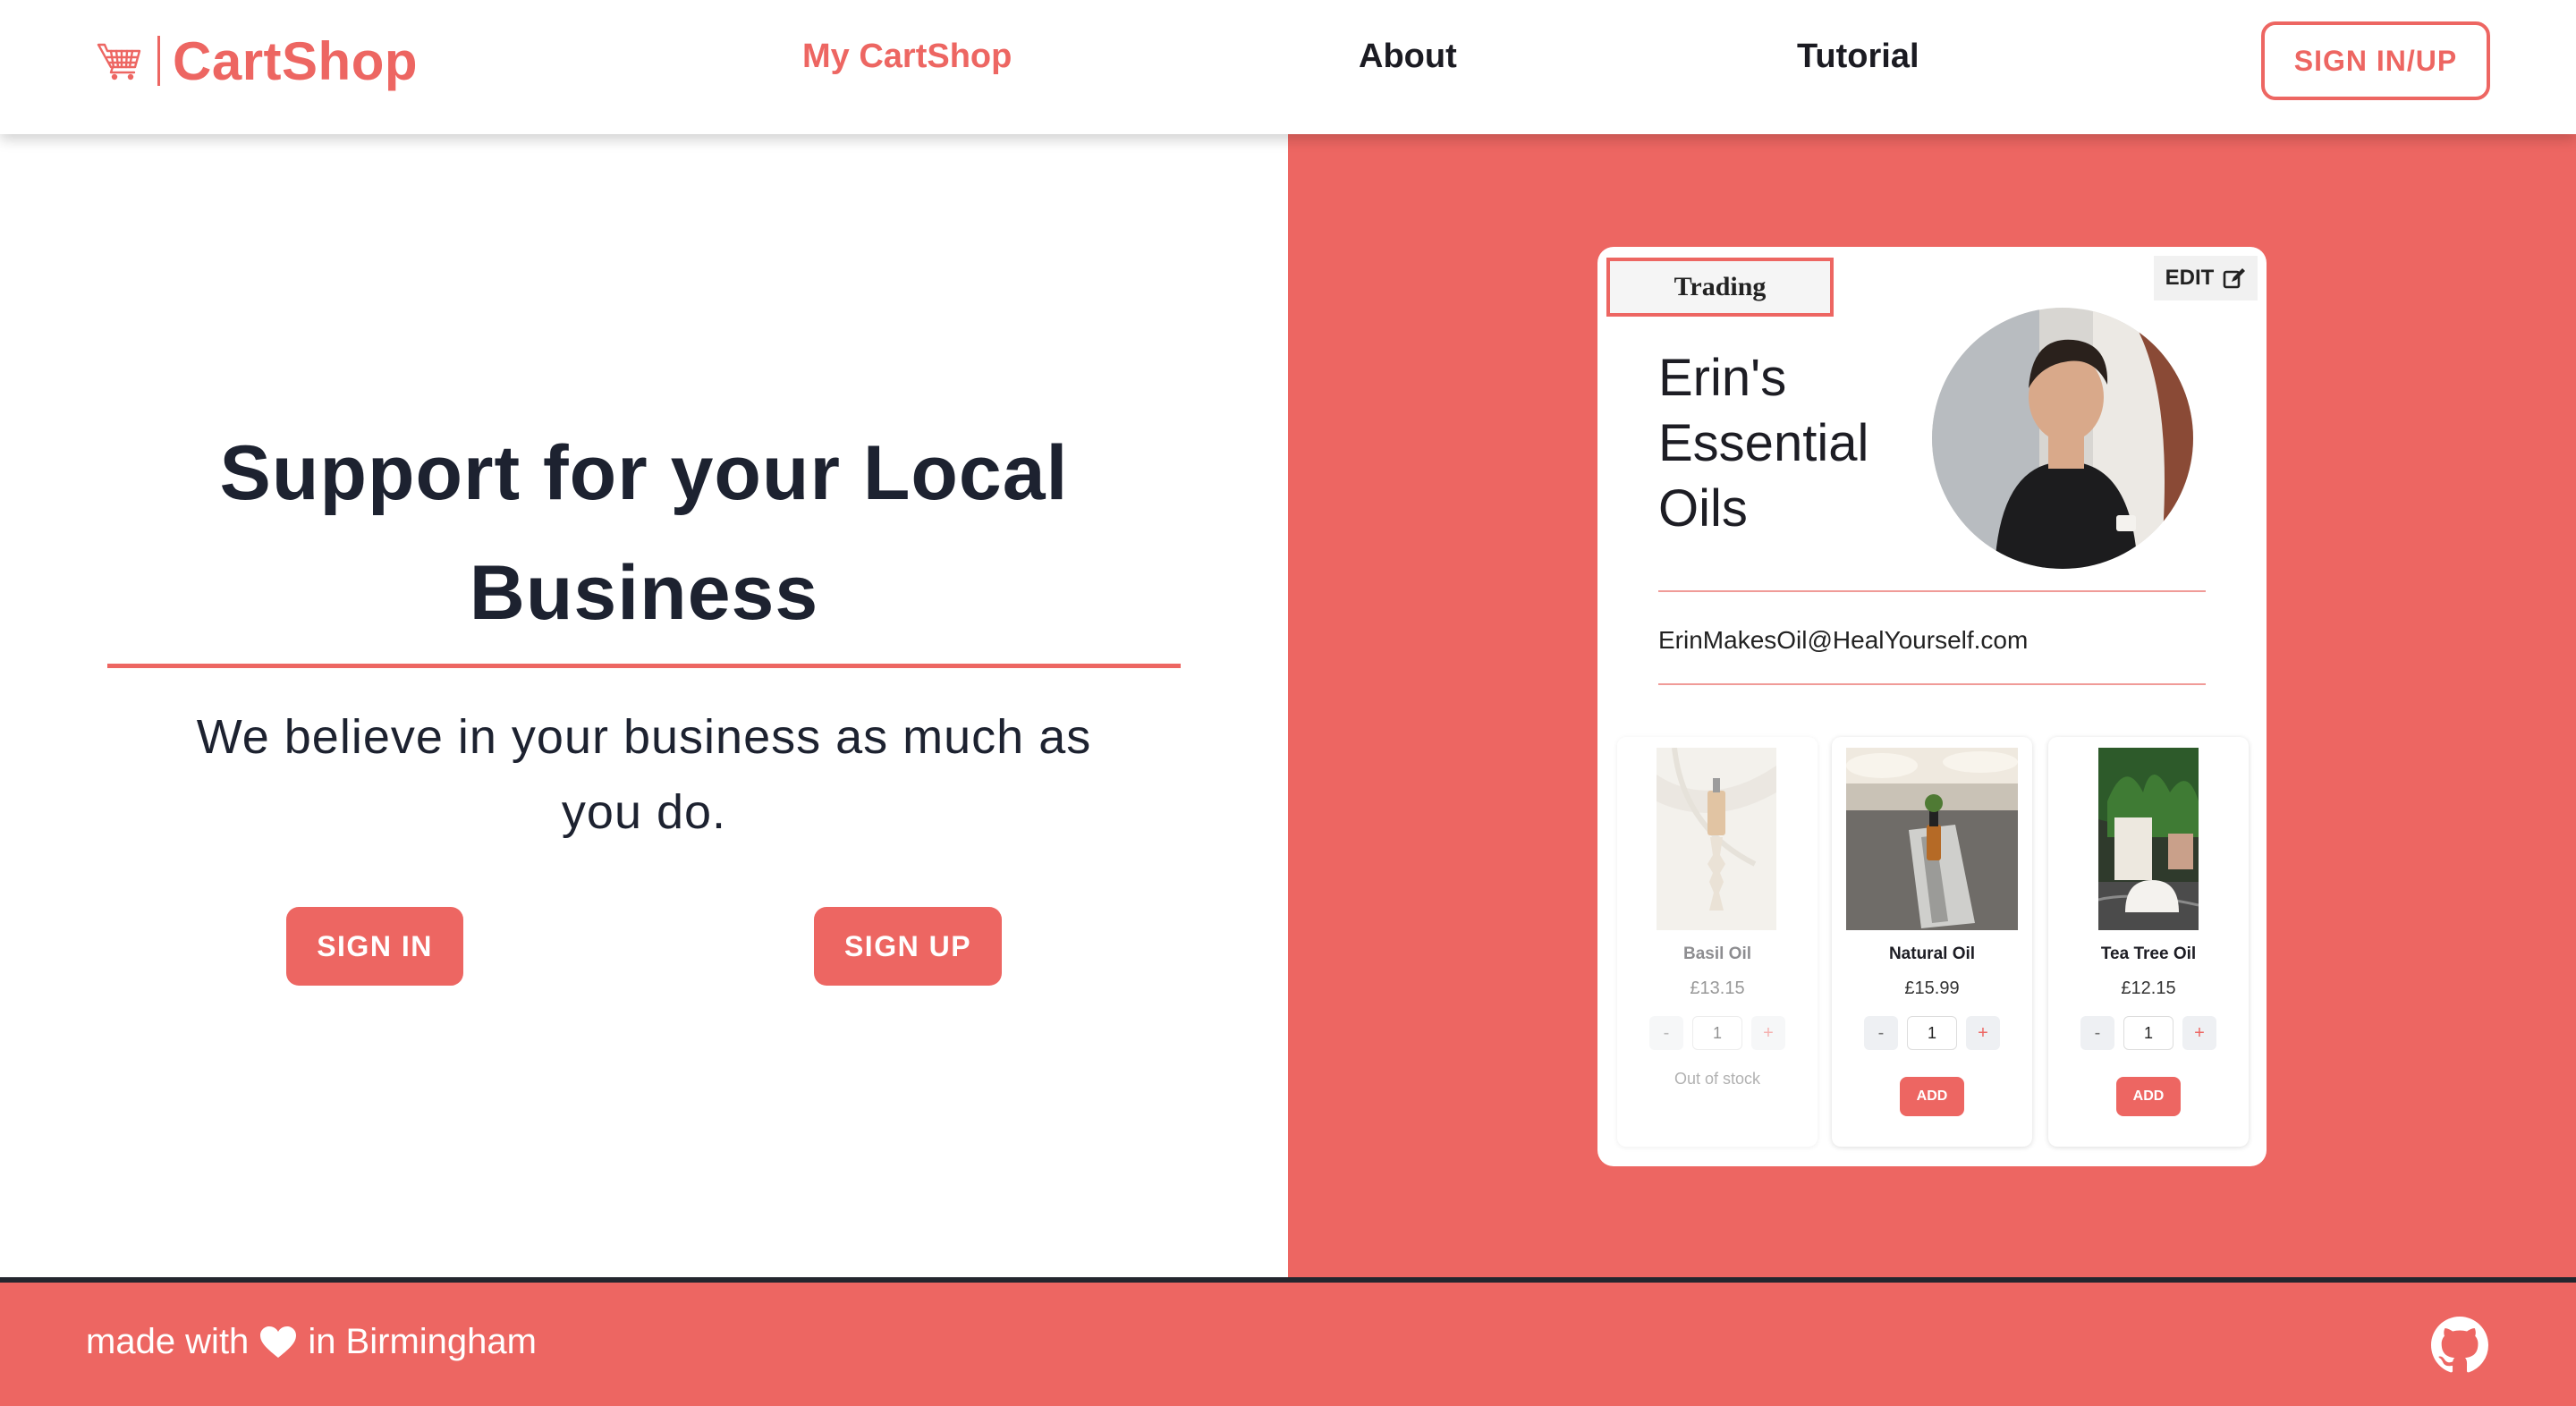 This screenshot has width=2576, height=1406. What do you see at coordinates (1858, 57) in the screenshot?
I see `nav-tutorial: Tutorial` at bounding box center [1858, 57].